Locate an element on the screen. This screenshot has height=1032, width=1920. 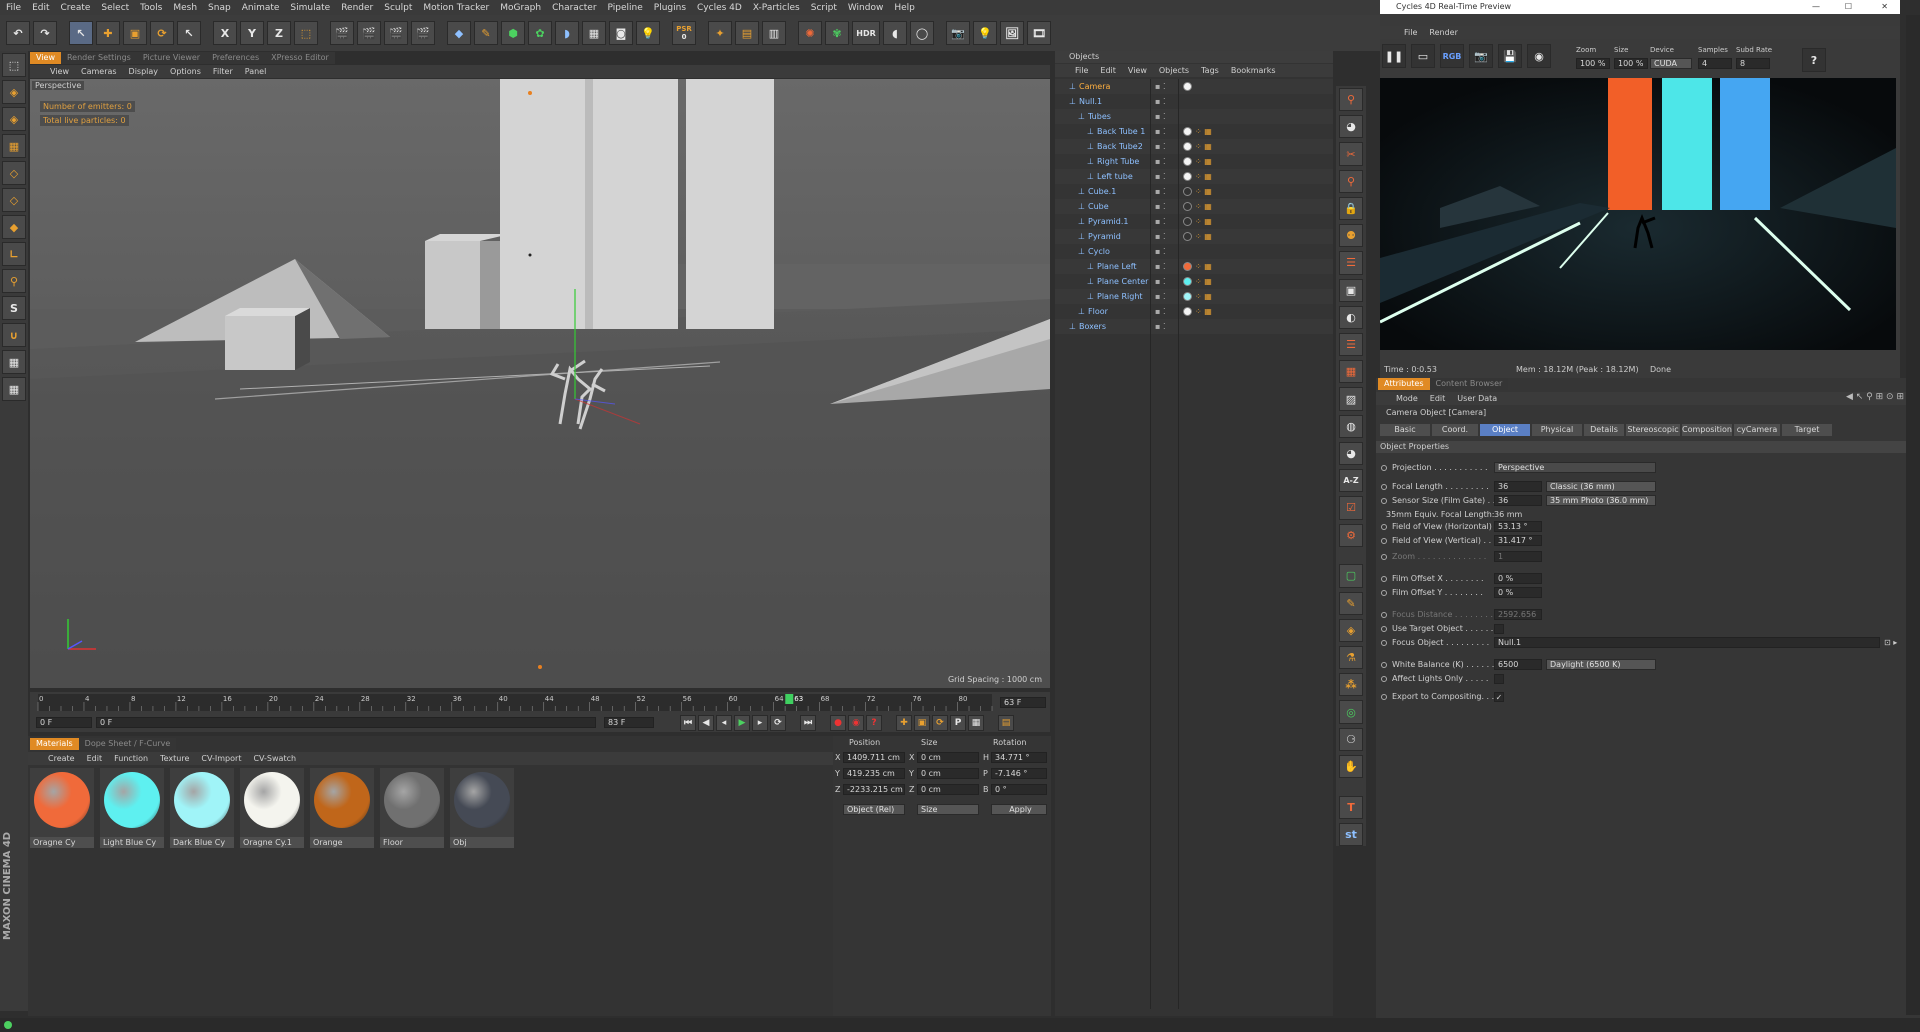
cube-icon: ◆ is located at coordinates (459, 33).